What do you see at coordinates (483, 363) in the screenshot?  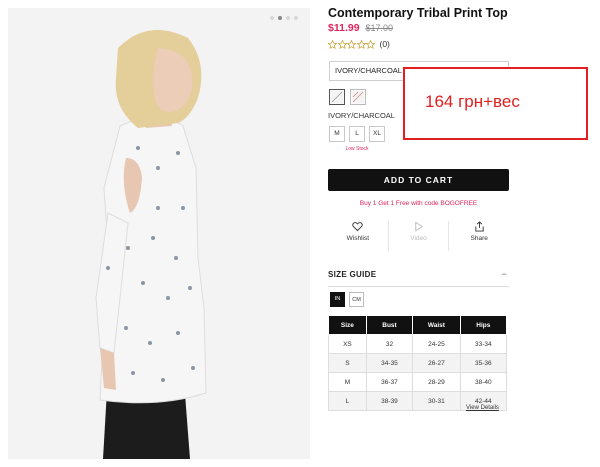 I see `table-cell: 35-36` at bounding box center [483, 363].